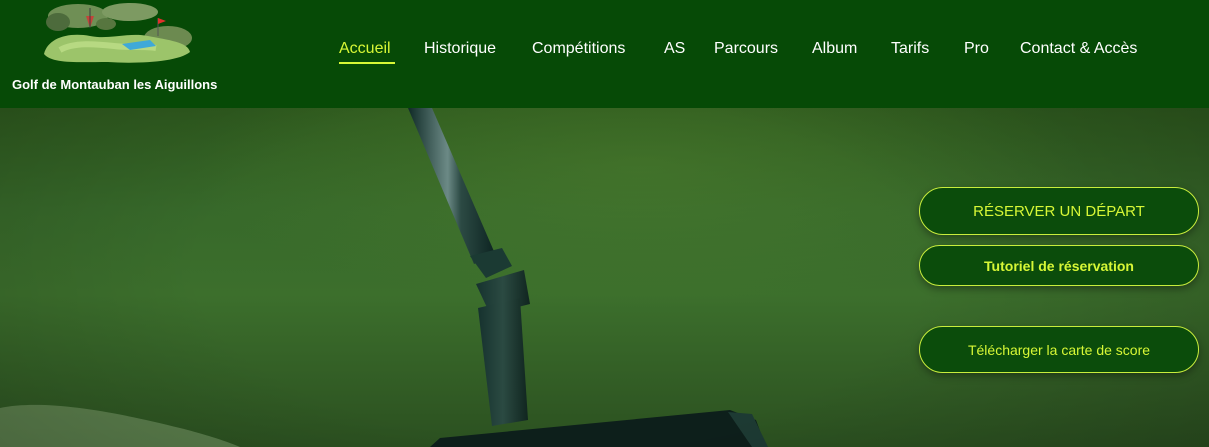 This screenshot has height=447, width=1209. I want to click on download-scorecard-button: Télécharger la carte de score, so click(1059, 349).